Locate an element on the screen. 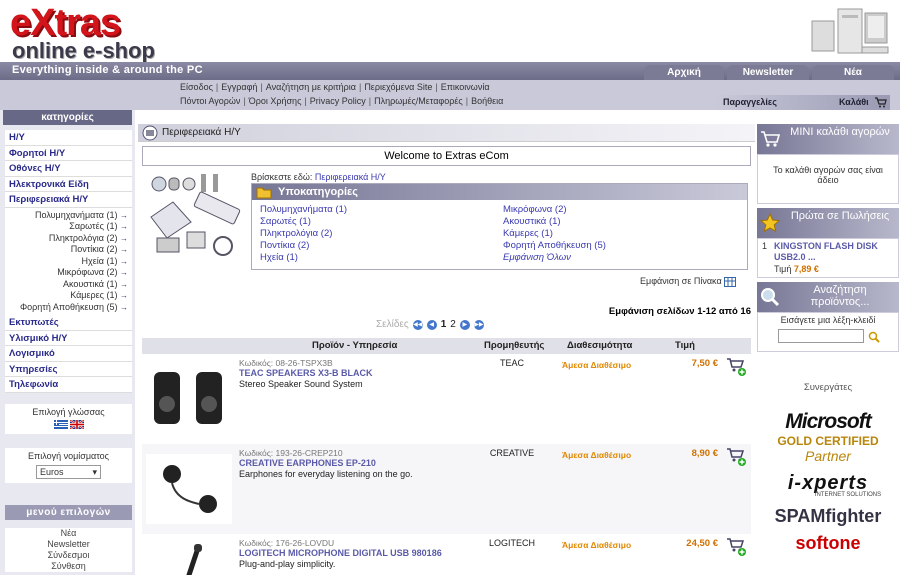  subcategory-link: Ποντίκια (2) is located at coordinates (303, 246).